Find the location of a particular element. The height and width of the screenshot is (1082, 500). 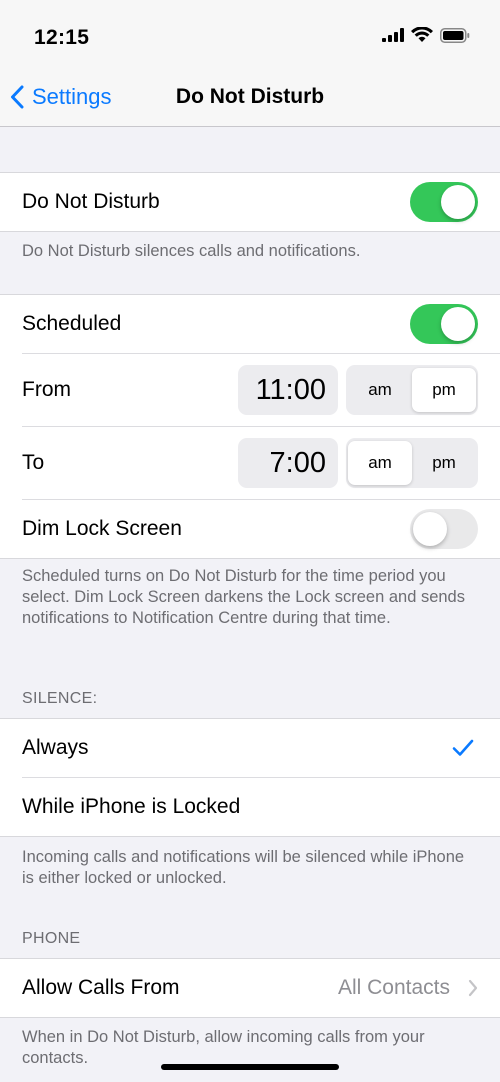

from-time-picker: 11:00 is located at coordinates (288, 390).